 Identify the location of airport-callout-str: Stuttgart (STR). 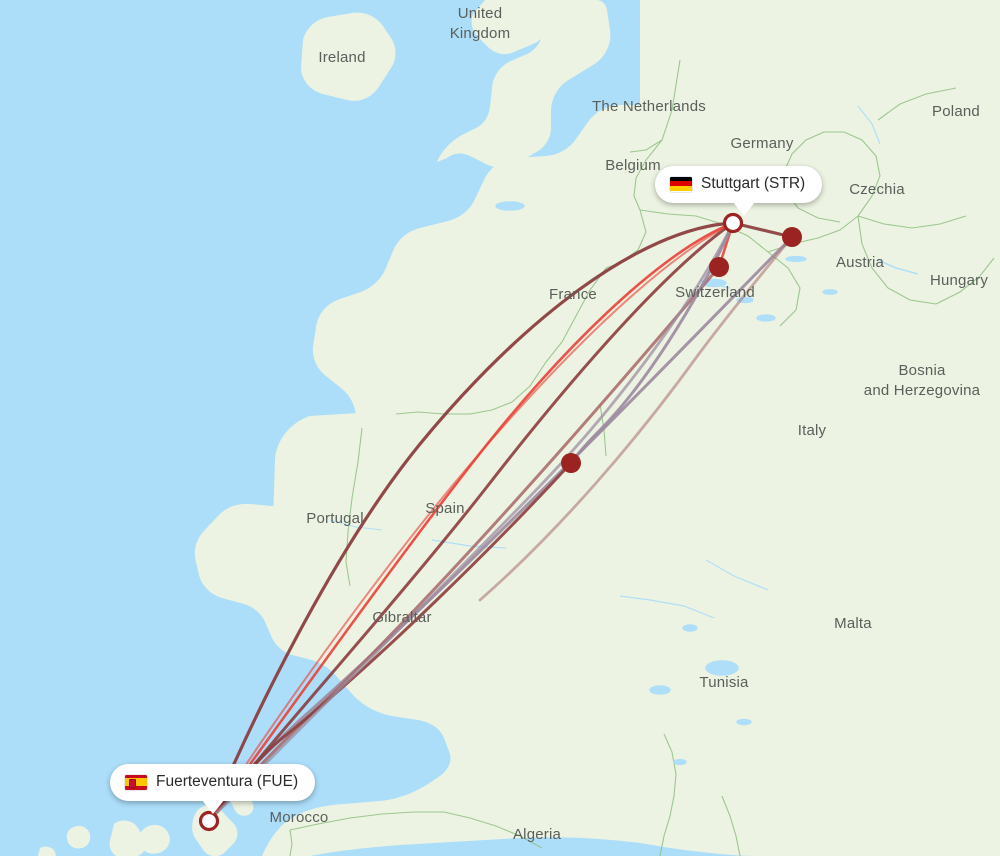
(739, 191).